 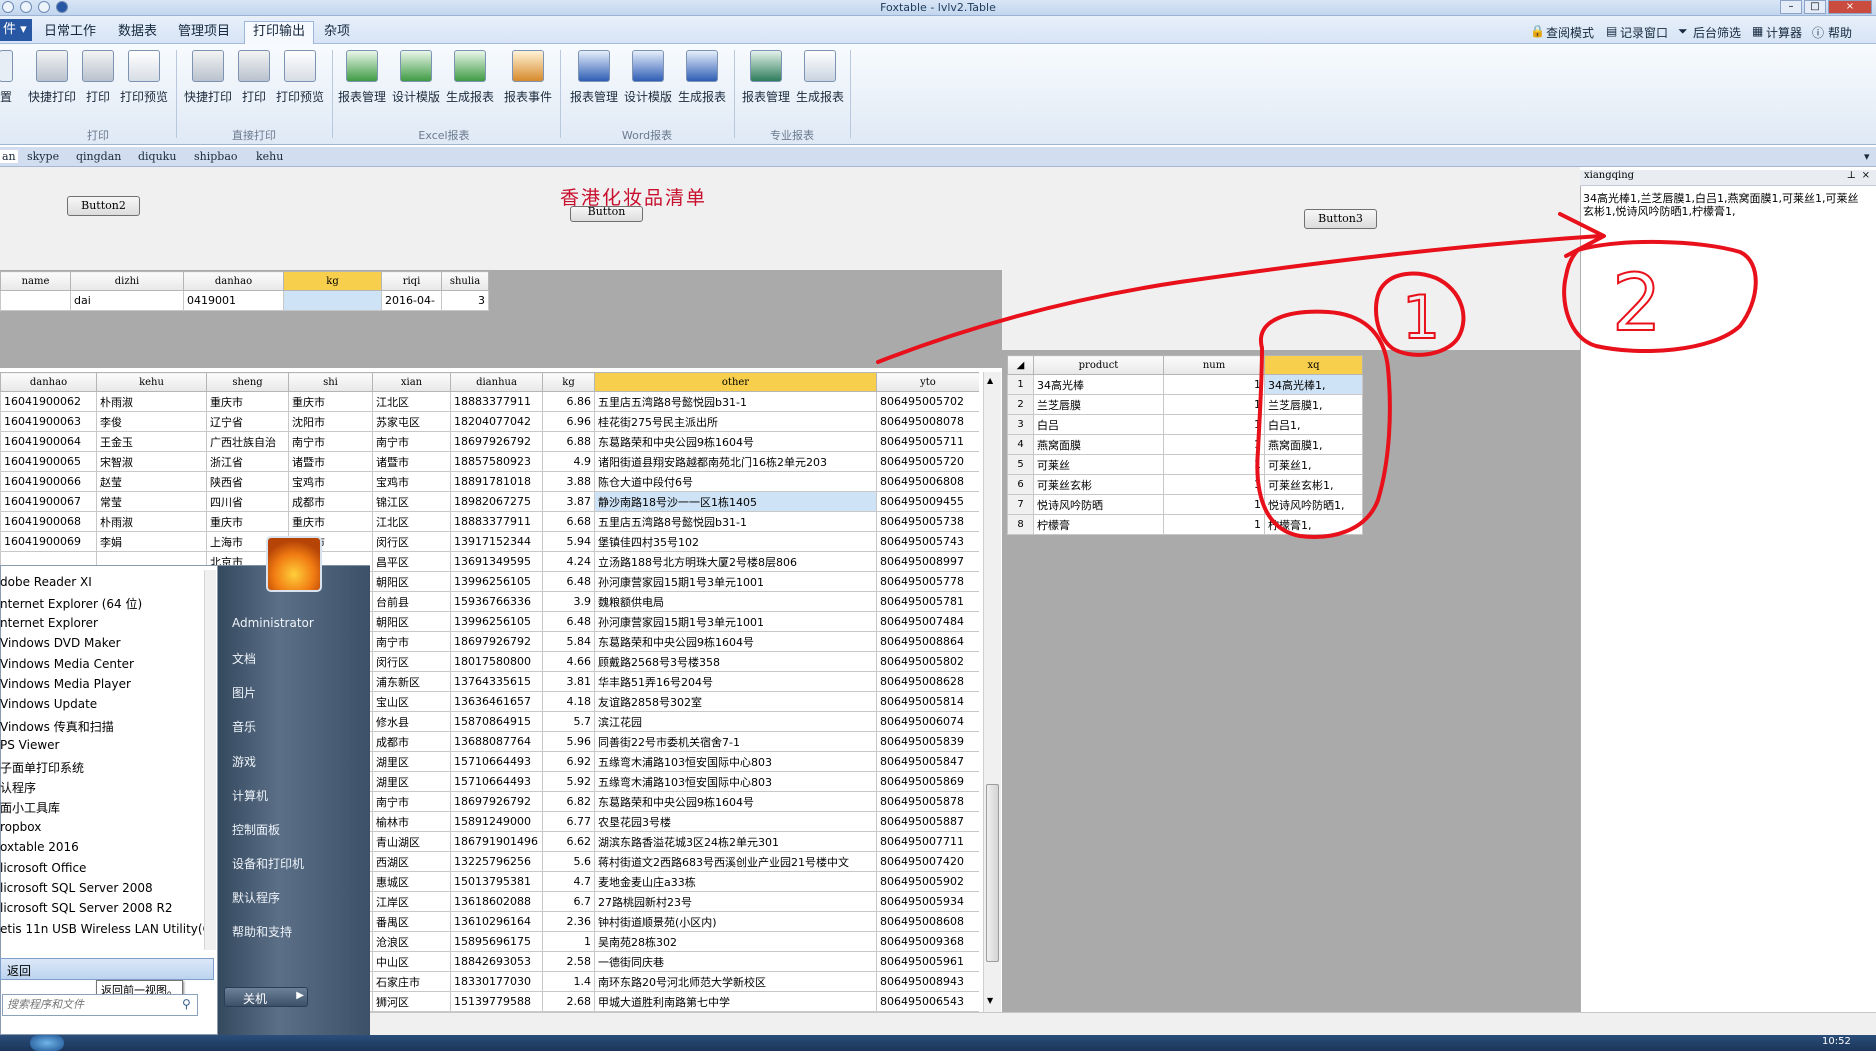 I want to click on maximize-icon: □, so click(x=1815, y=7).